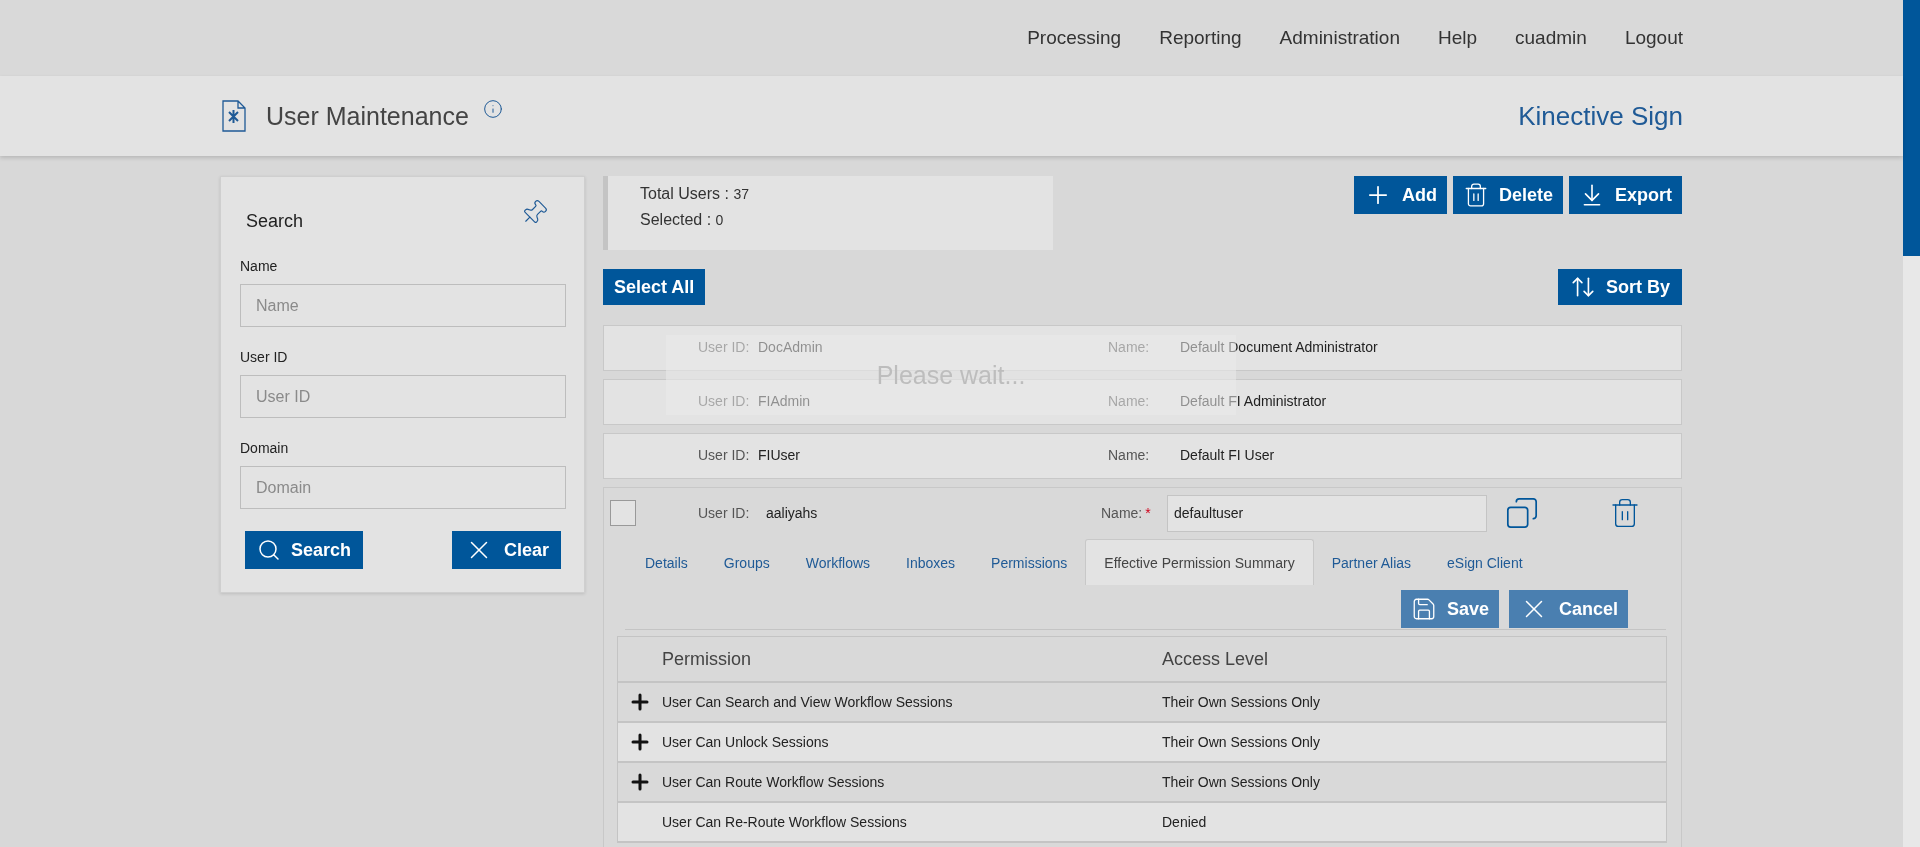 Image resolution: width=1920 pixels, height=847 pixels. I want to click on user-name: Default FI User, so click(1228, 455).